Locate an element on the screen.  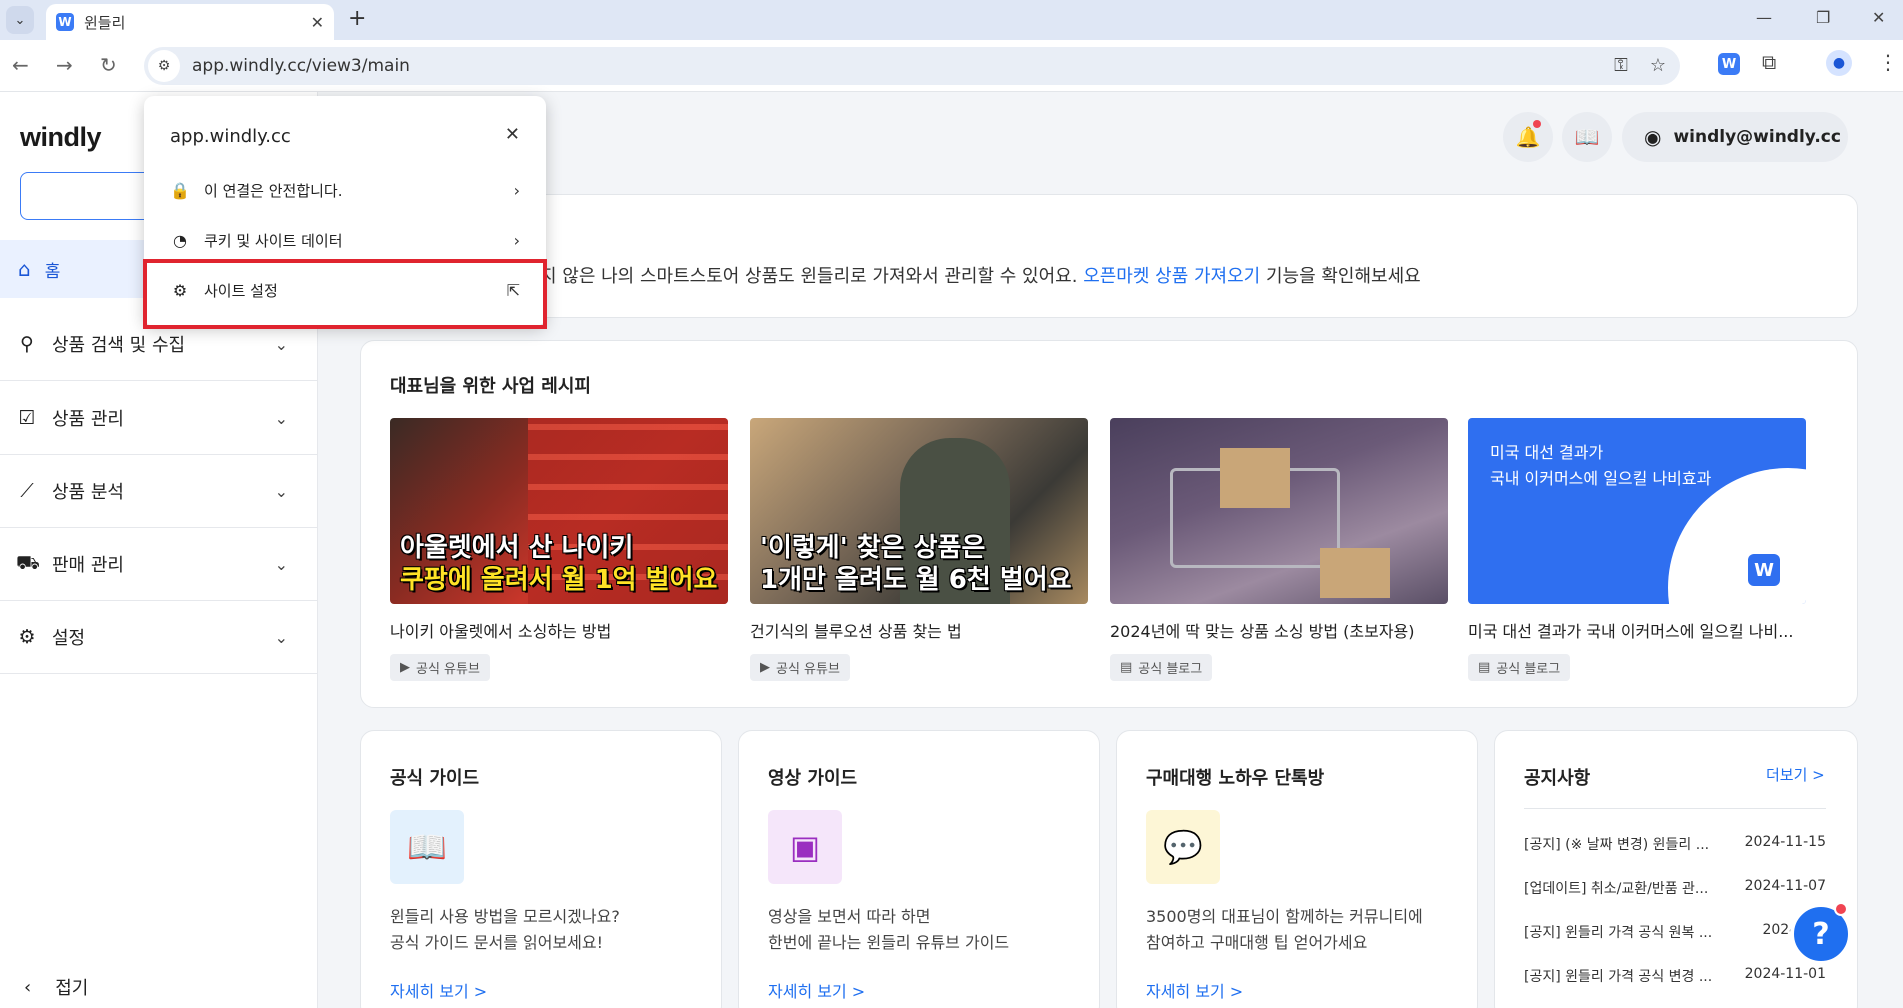
recipe-tag: ▤ 공식 블로그 is located at coordinates (1161, 667).